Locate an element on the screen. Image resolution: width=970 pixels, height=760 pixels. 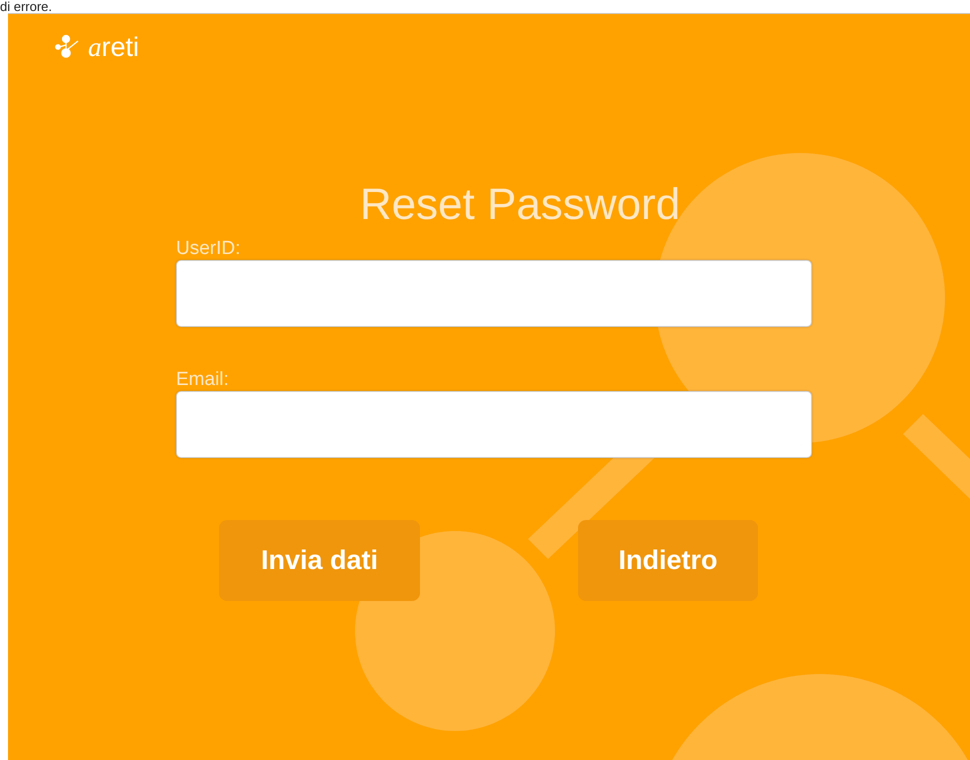
submit-button: Invia dati is located at coordinates (319, 560).